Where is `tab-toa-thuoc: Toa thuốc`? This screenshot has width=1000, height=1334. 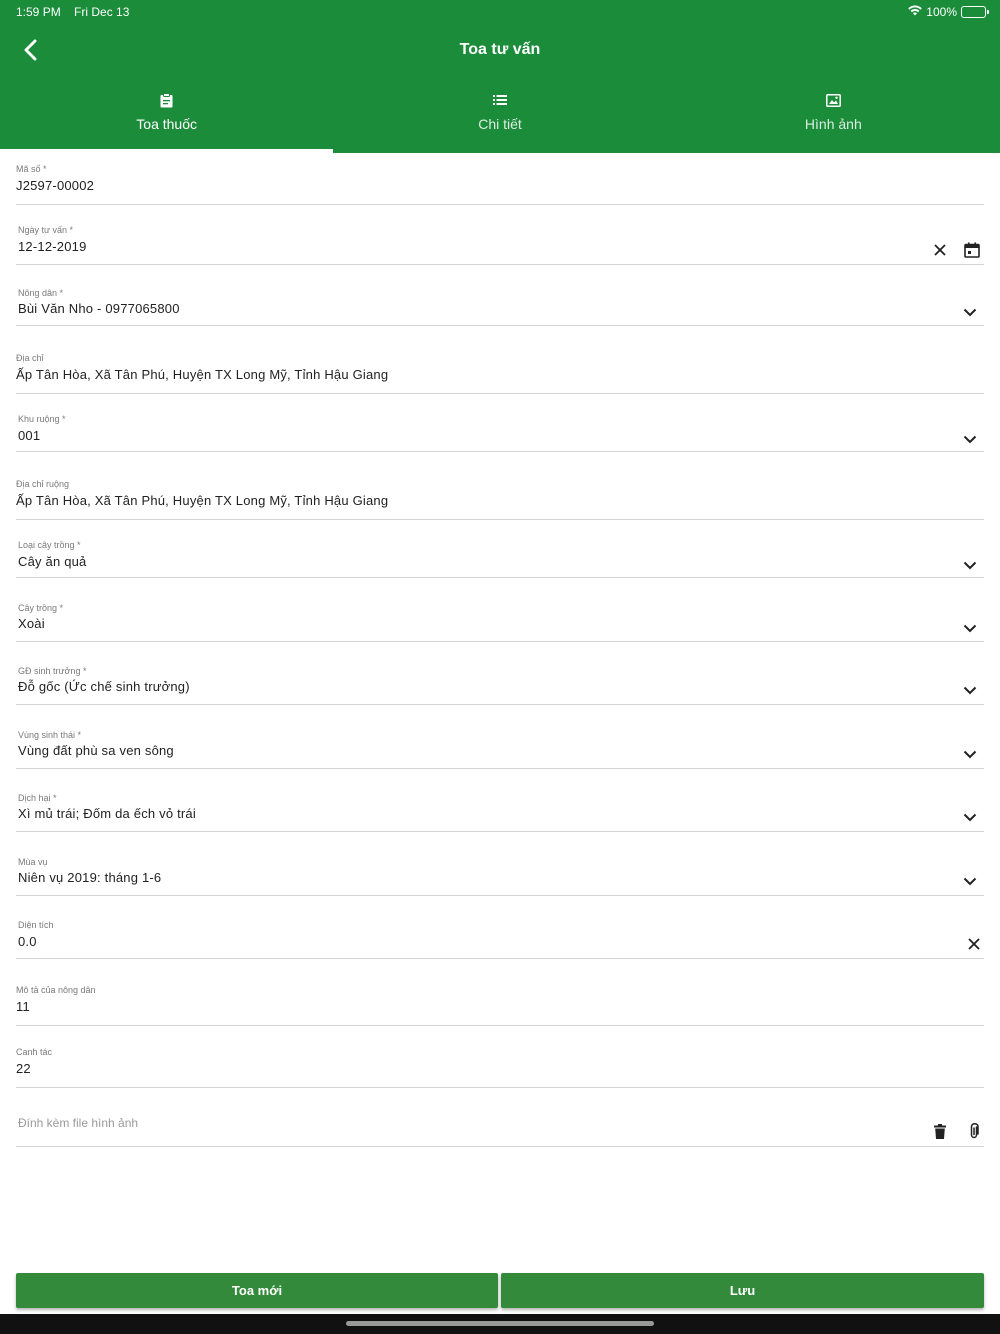 tab-toa-thuoc: Toa thuốc is located at coordinates (167, 118).